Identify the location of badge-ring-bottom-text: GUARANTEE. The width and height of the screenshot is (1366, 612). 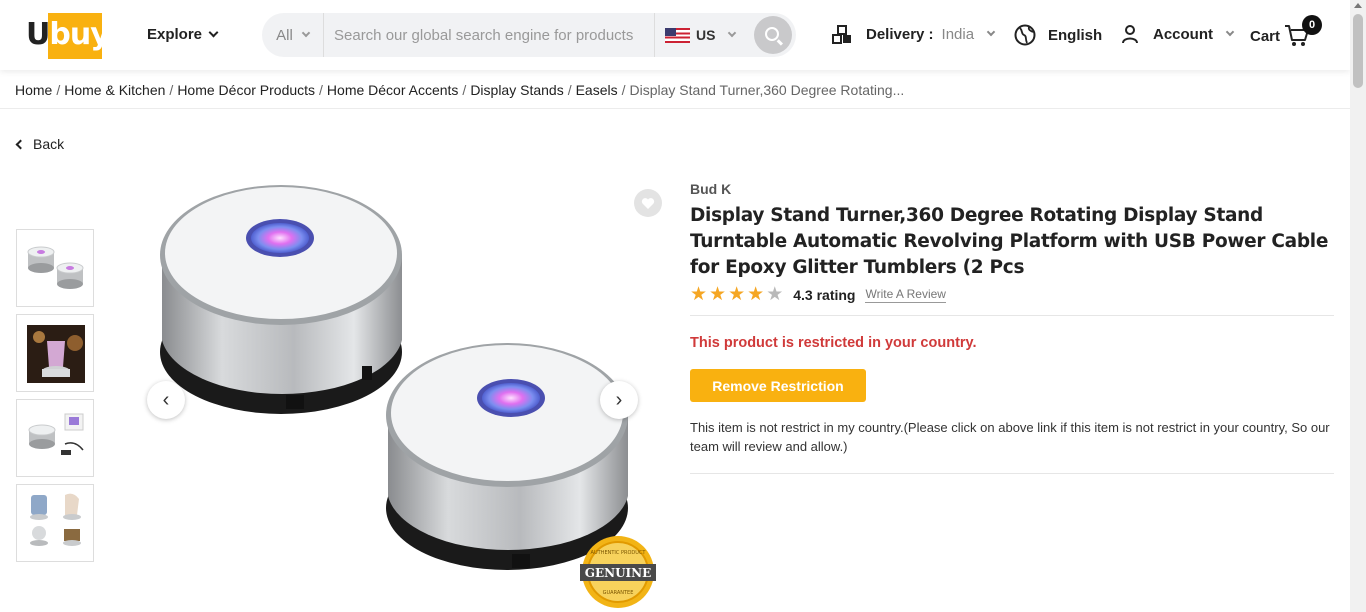
(618, 593).